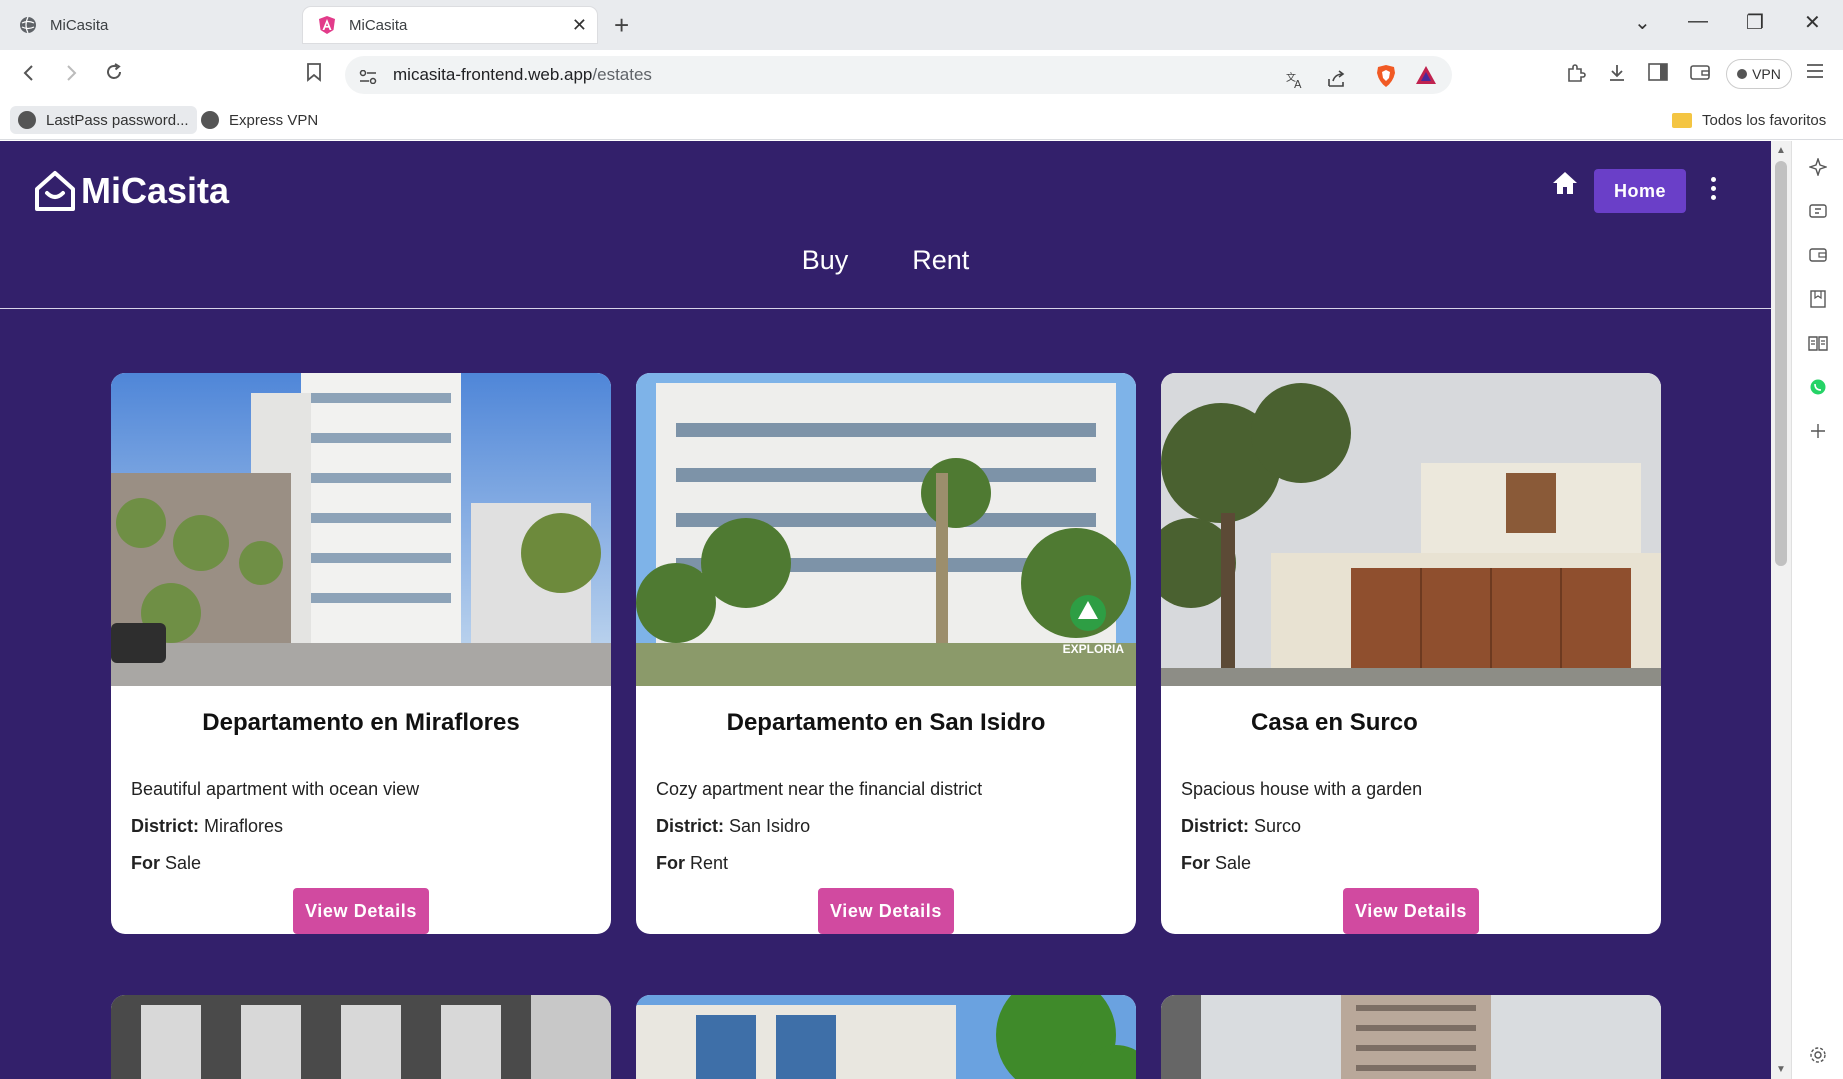  Describe the element at coordinates (579, 25) in the screenshot. I see `close-tab-icon: ✕` at that location.